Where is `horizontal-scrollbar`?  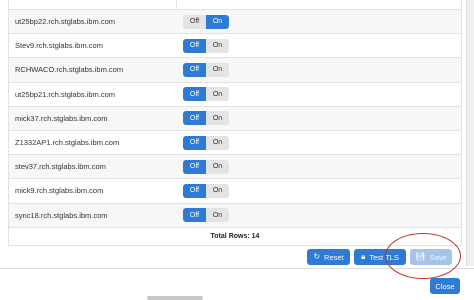 horizontal-scrollbar is located at coordinates (175, 298).